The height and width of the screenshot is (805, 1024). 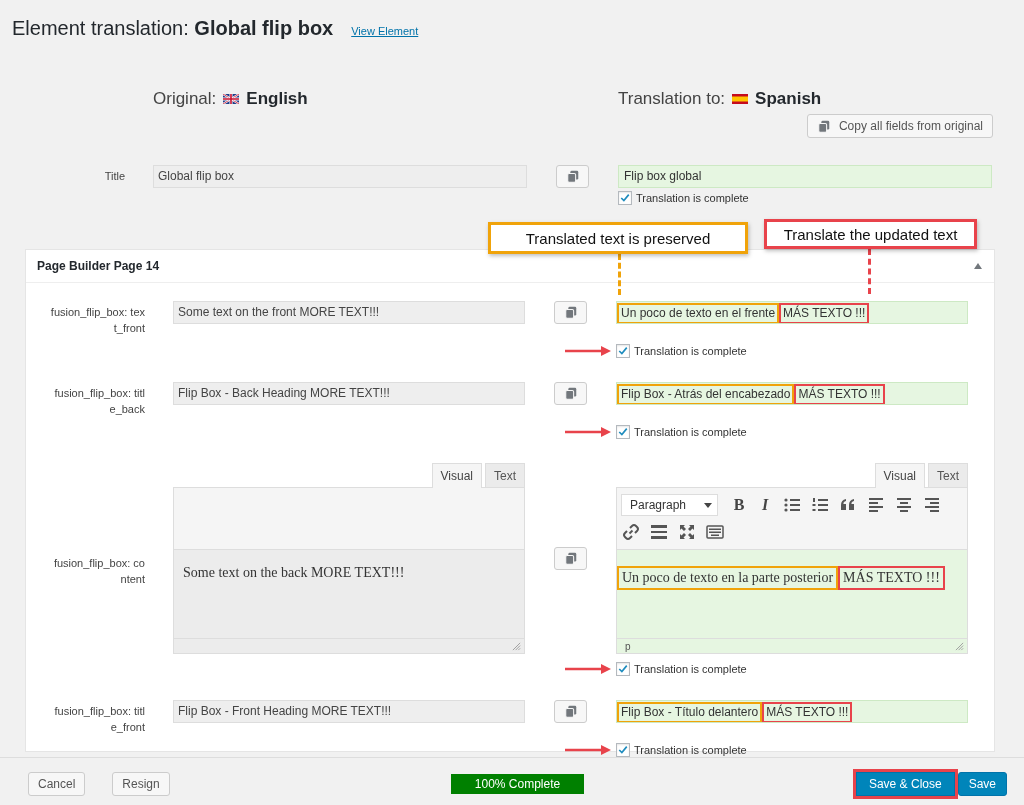 I want to click on copy-all-button: Copy all fields from original, so click(x=899, y=126).